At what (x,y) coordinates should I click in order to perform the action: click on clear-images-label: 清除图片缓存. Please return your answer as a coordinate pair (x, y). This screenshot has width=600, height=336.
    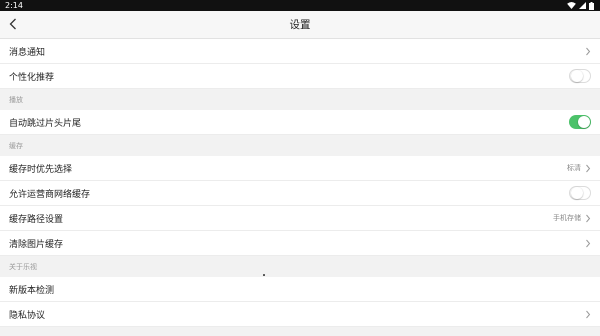
    Looking at the image, I should click on (36, 244).